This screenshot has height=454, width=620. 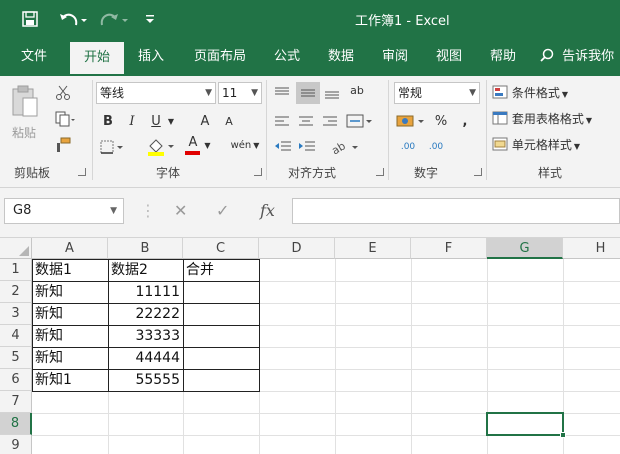 I want to click on active-cell-g8, so click(x=525, y=424).